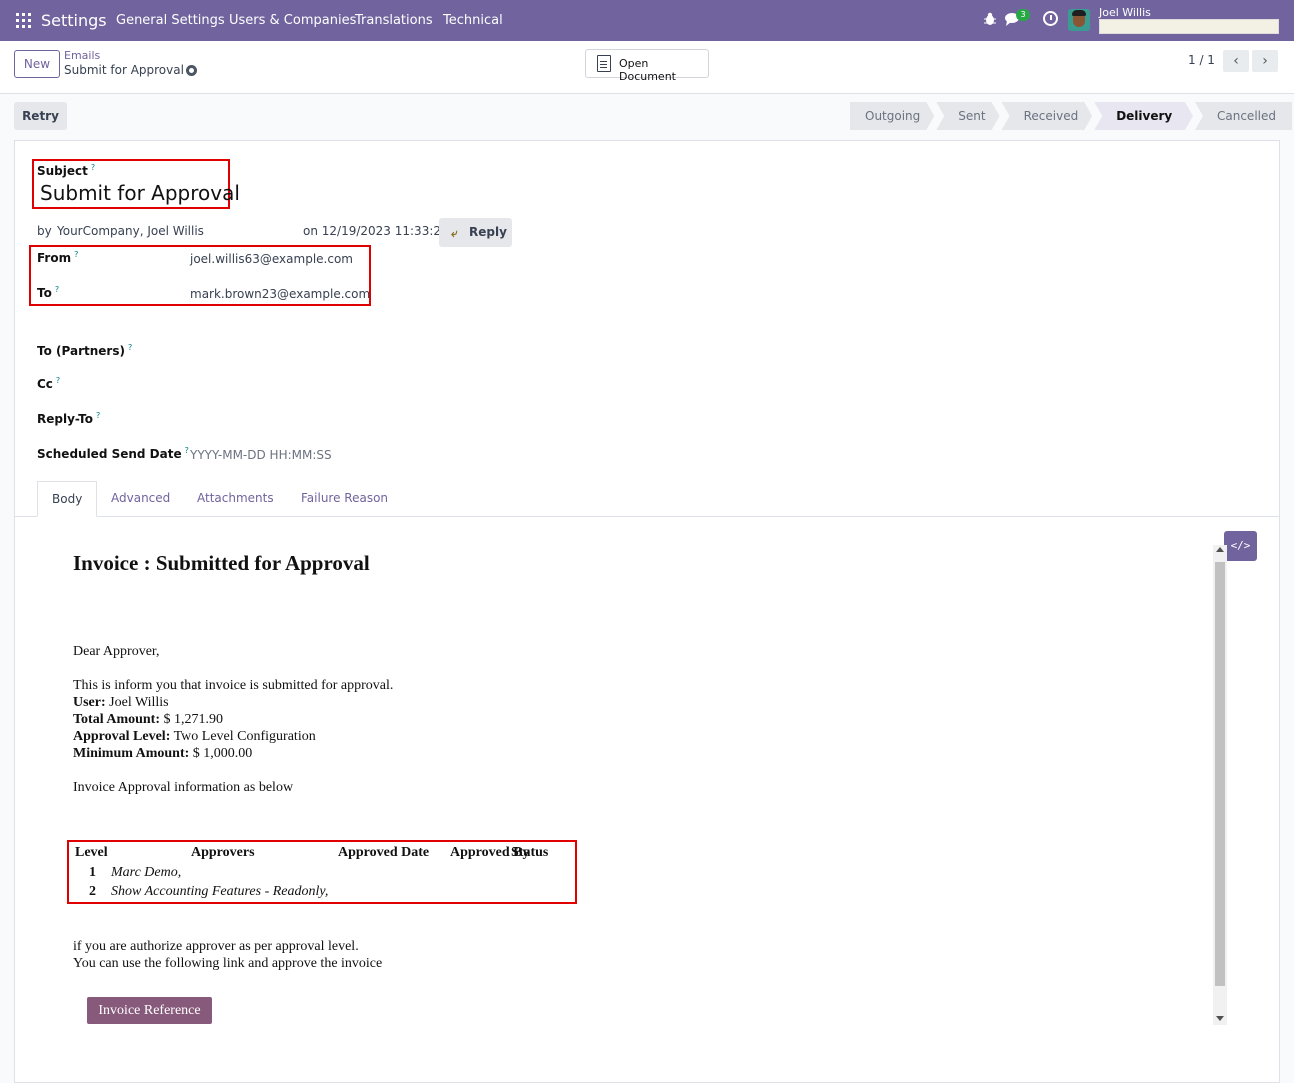  What do you see at coordinates (140, 193) in the screenshot?
I see `subject-field: Submit for Approval` at bounding box center [140, 193].